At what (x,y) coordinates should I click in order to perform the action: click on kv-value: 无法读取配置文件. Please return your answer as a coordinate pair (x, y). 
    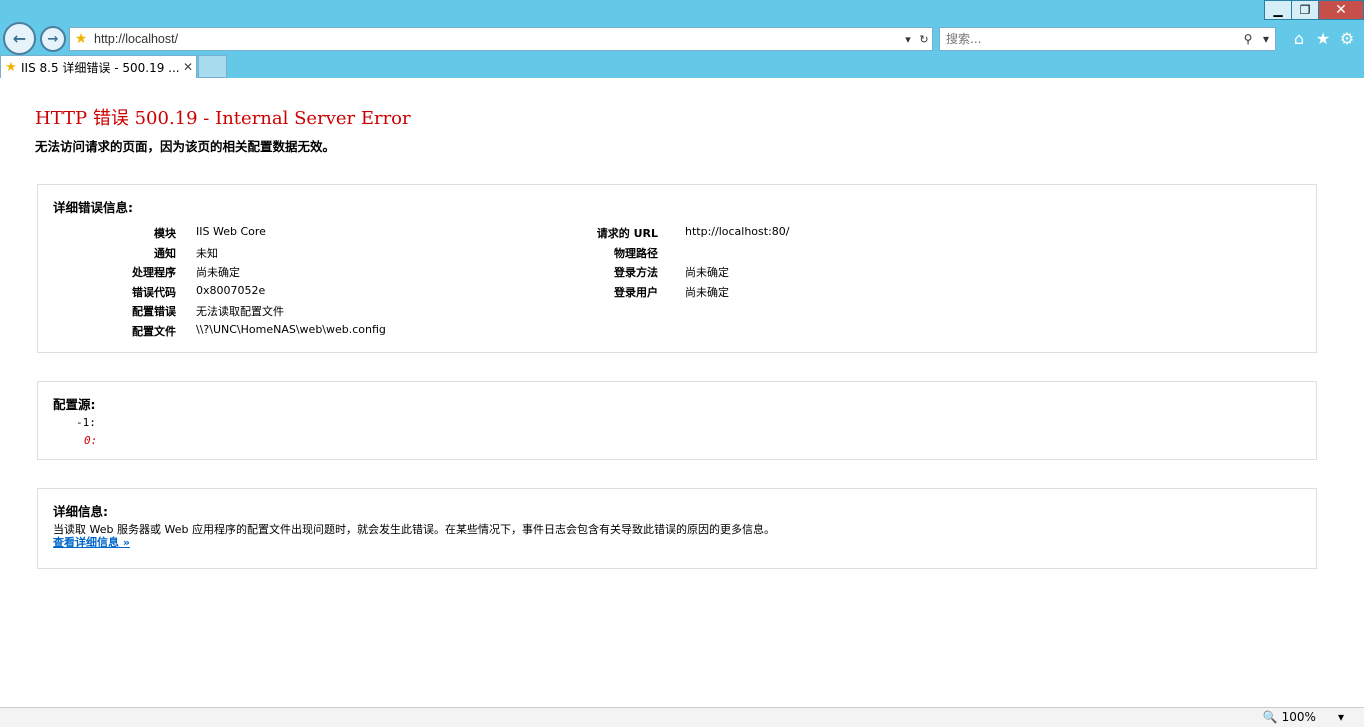
    Looking at the image, I should click on (240, 311).